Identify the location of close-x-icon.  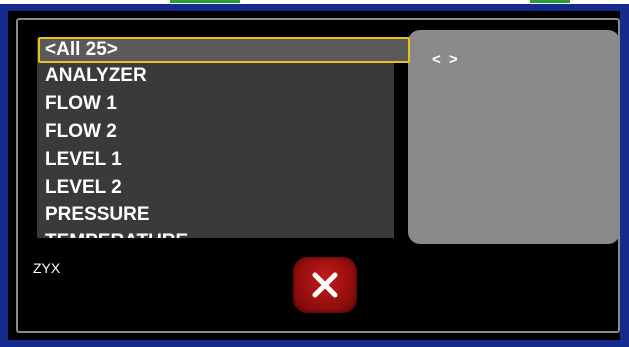
(325, 285).